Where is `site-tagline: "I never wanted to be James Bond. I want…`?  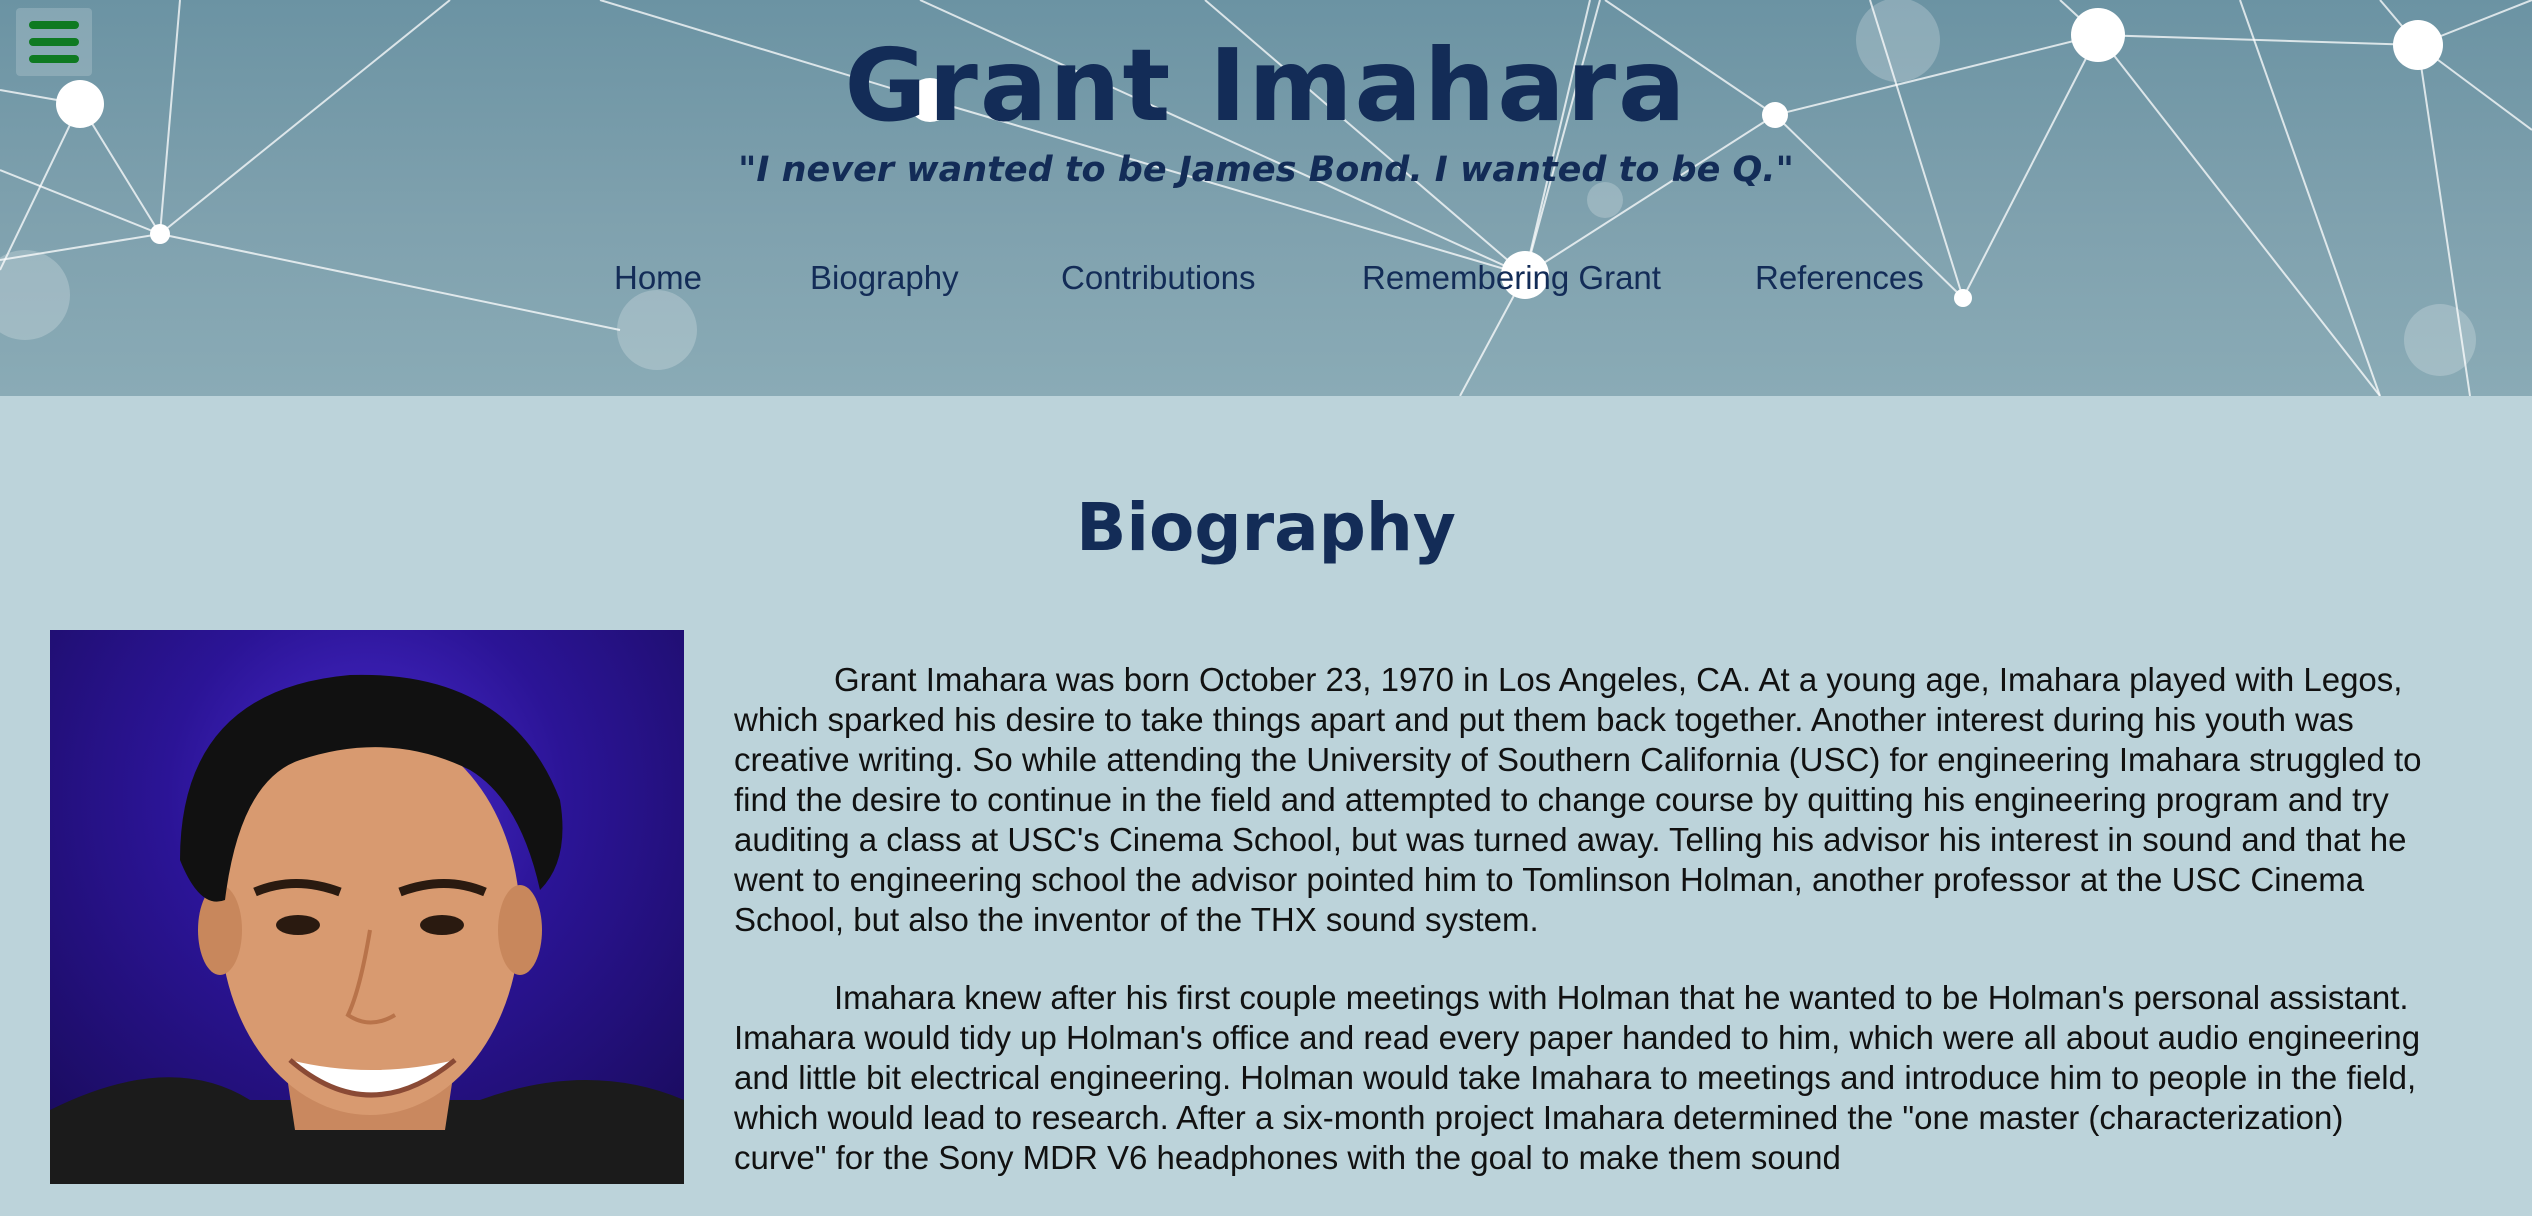
site-tagline: "I never wanted to be James Bond. I want… is located at coordinates (1266, 170).